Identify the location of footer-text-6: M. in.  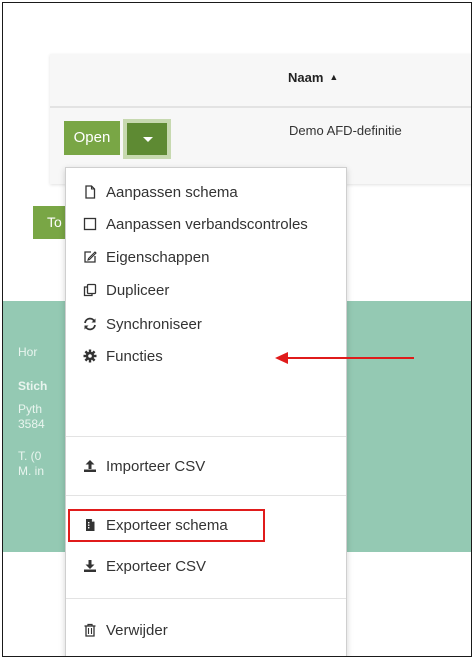
(31, 471).